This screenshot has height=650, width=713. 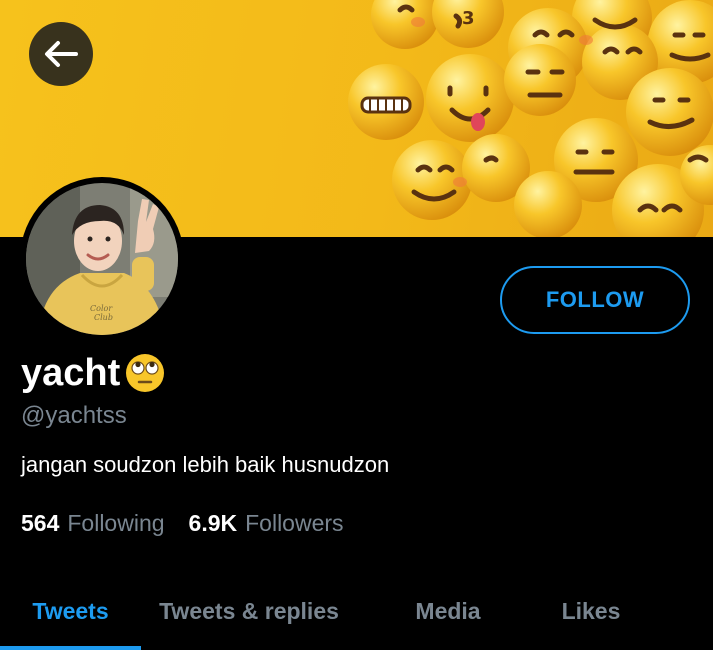 I want to click on following-count: 564, so click(x=40, y=523).